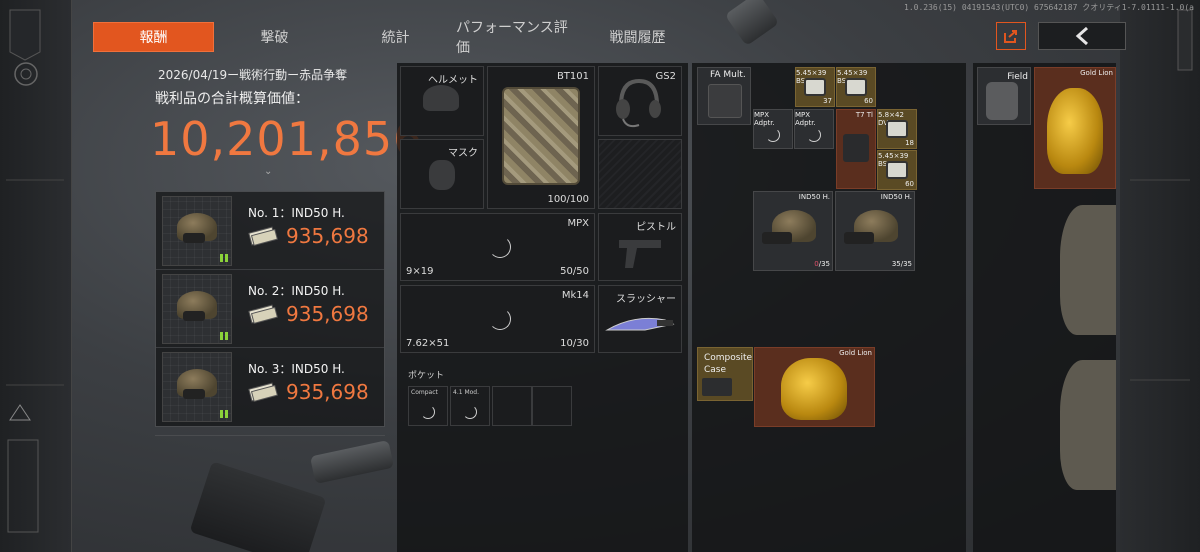  What do you see at coordinates (36, 276) in the screenshot?
I see `left-decoration` at bounding box center [36, 276].